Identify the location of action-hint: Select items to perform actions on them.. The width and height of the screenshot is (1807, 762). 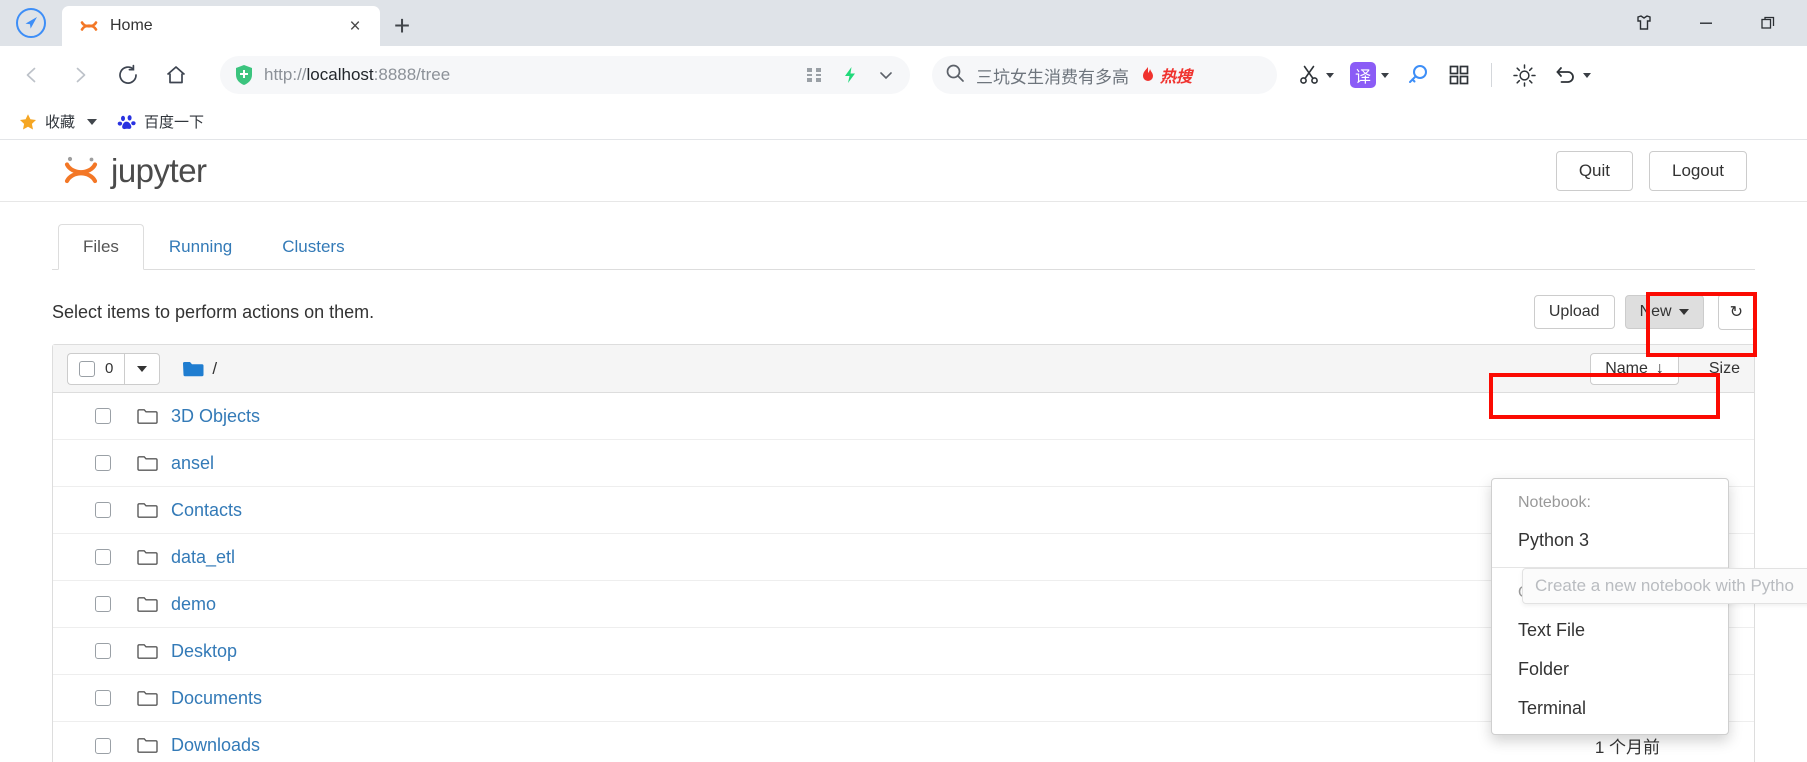
(213, 311).